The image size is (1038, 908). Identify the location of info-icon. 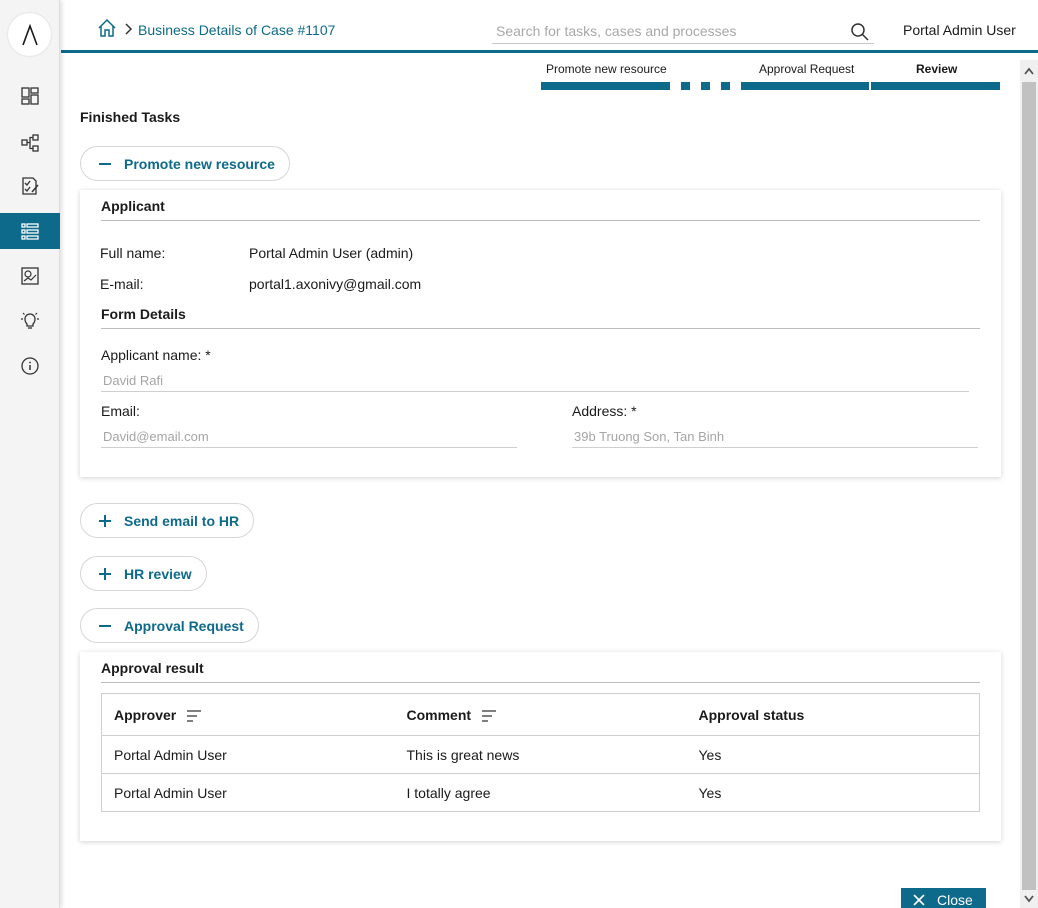
(30, 366).